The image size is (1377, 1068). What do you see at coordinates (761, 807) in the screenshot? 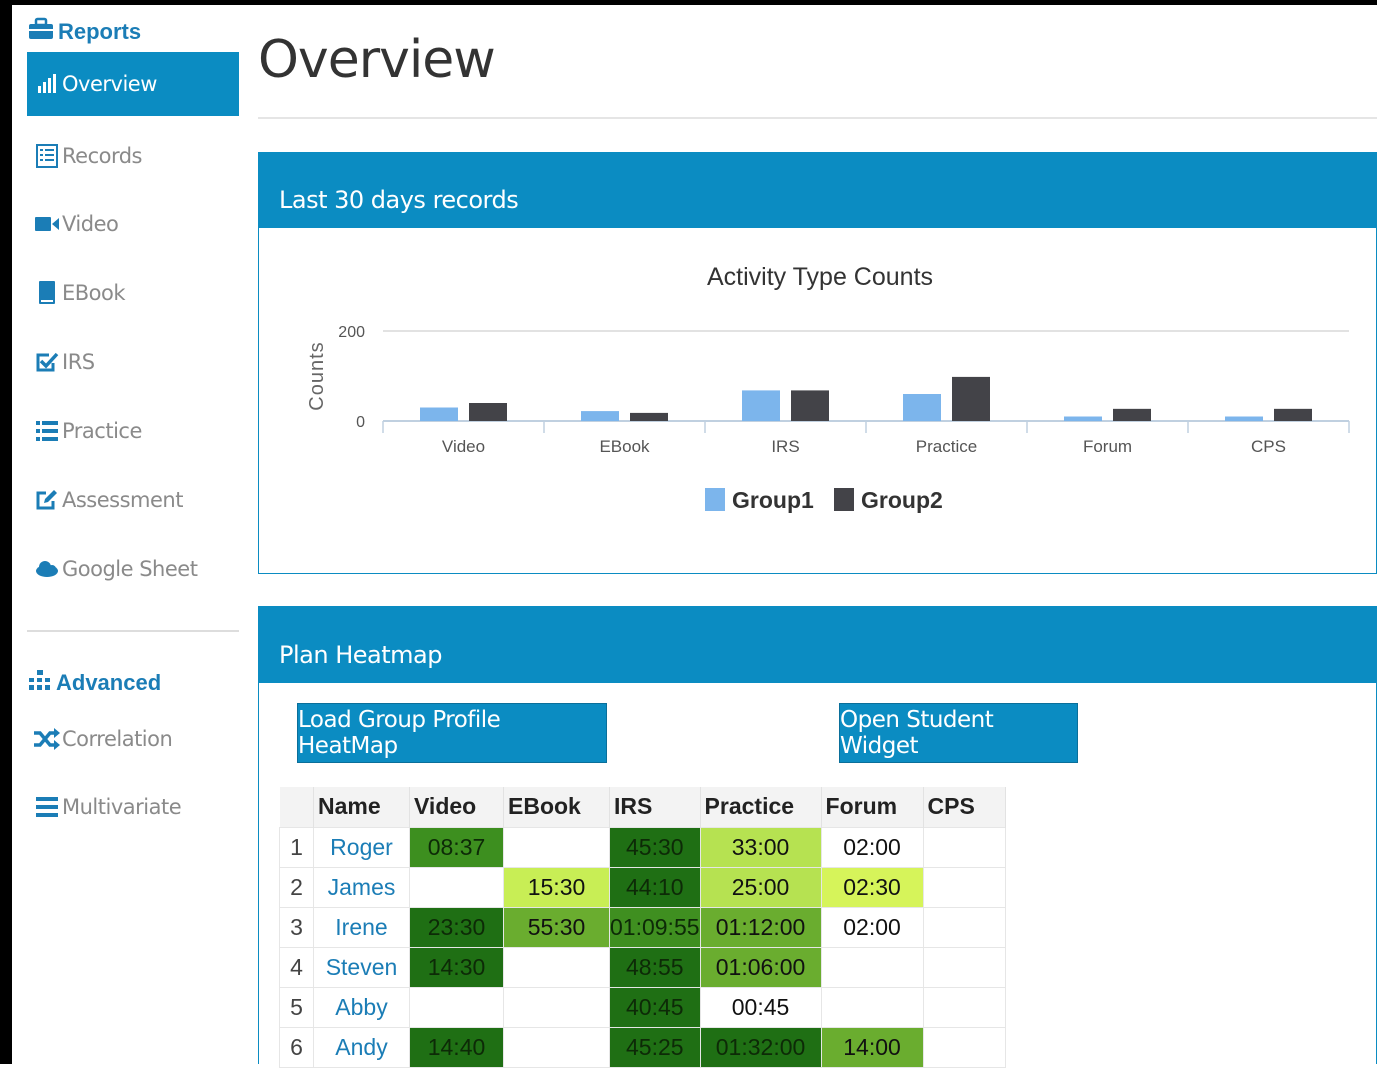
I see `column-header-practice: Practice` at bounding box center [761, 807].